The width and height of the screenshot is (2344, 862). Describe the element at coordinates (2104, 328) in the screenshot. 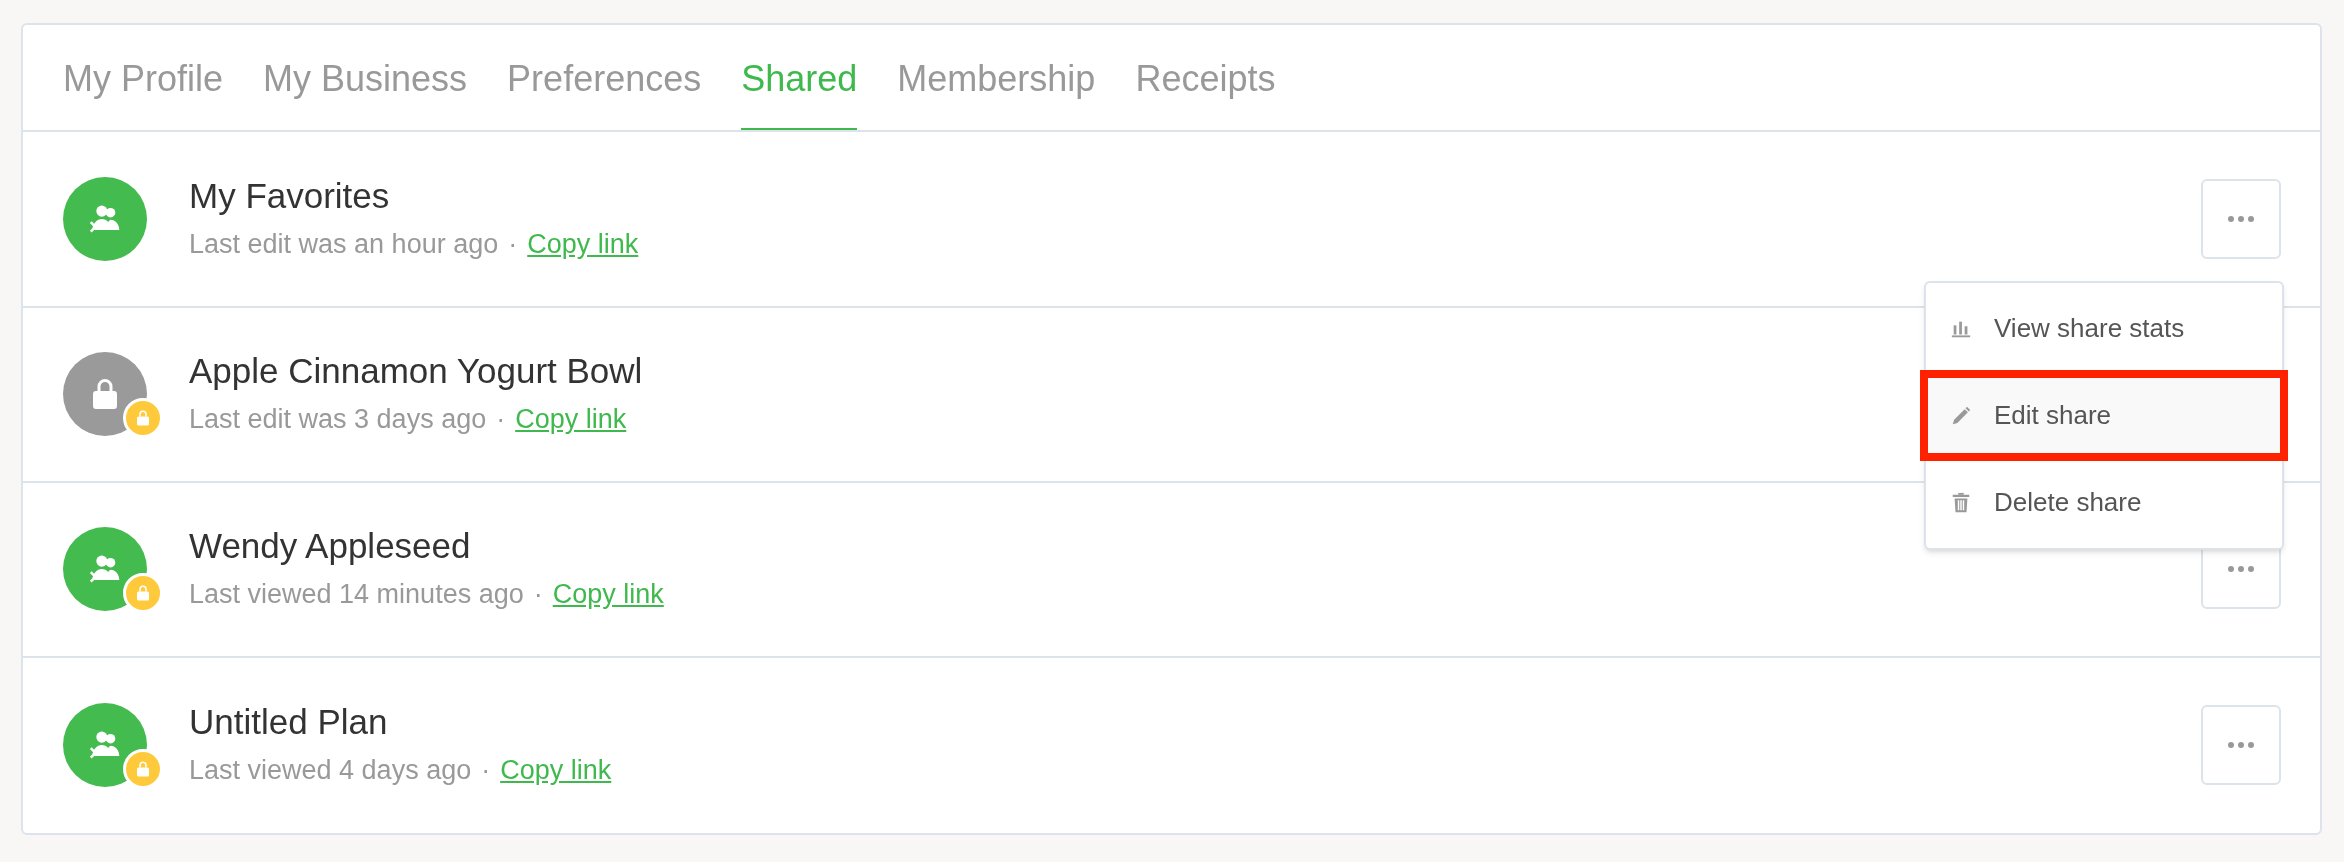

I see `menu-item: View share stats` at that location.